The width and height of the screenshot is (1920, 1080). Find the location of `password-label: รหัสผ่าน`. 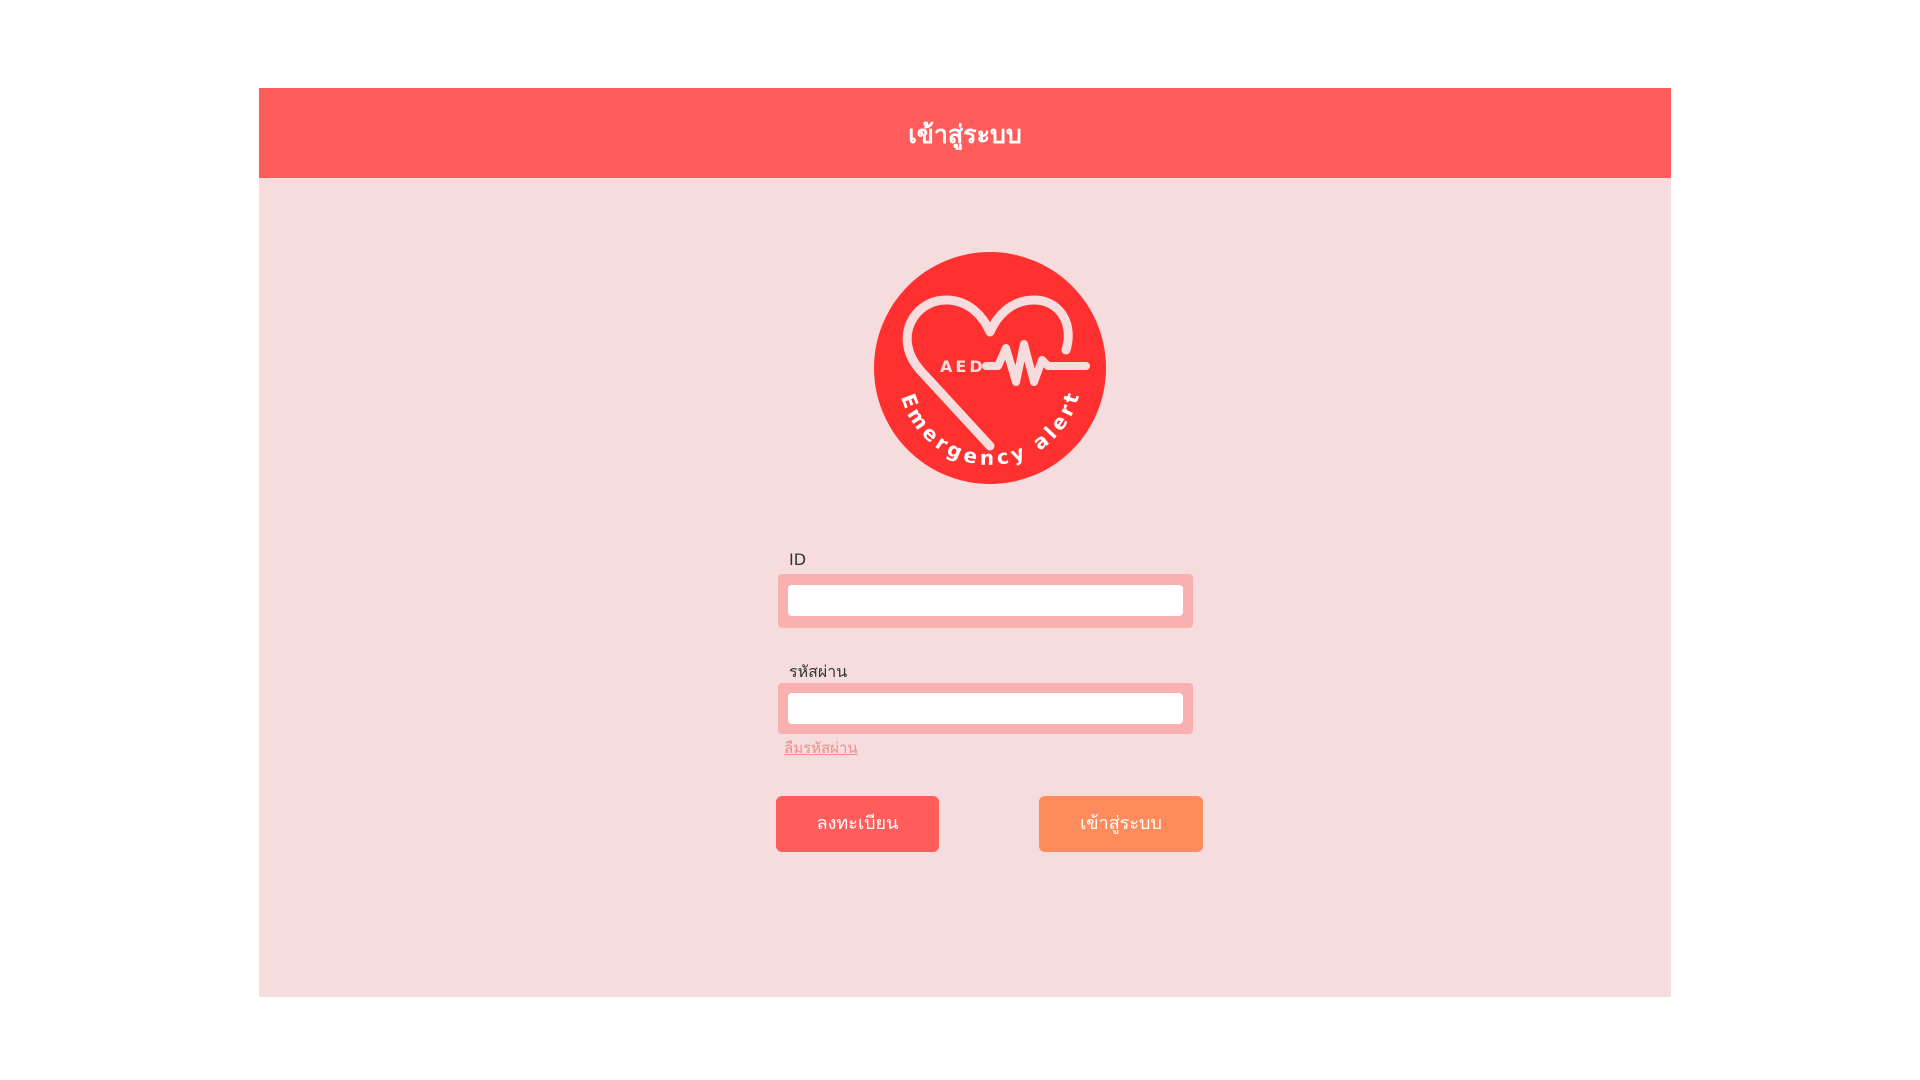

password-label: รหัสผ่าน is located at coordinates (818, 671).